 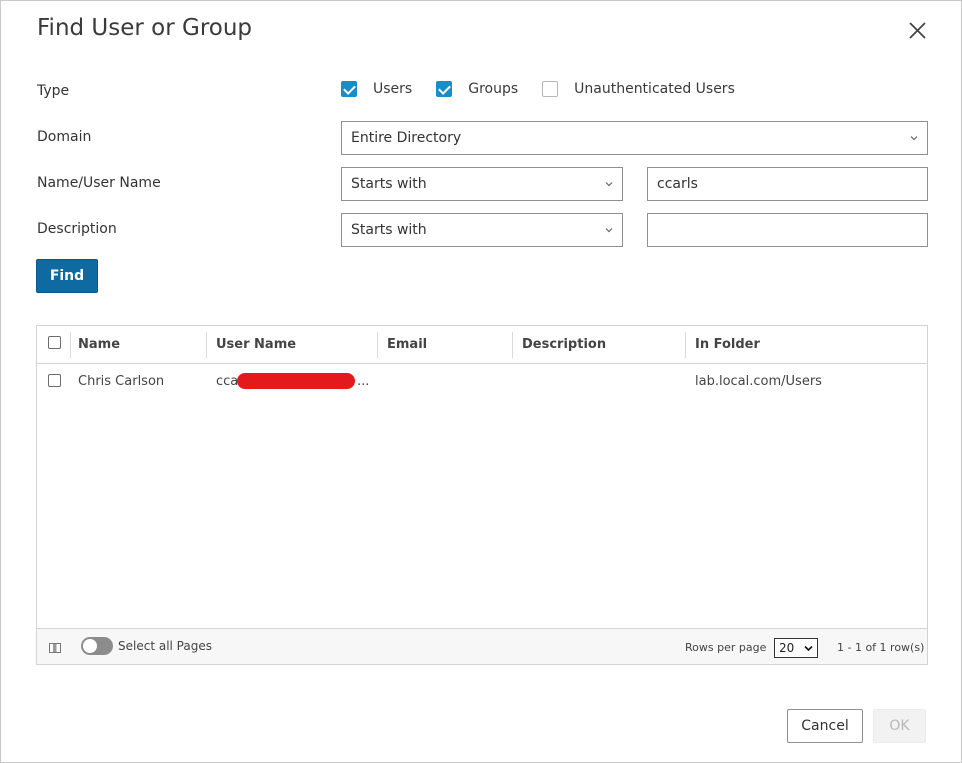 I want to click on users-checkbox, so click(x=349, y=89).